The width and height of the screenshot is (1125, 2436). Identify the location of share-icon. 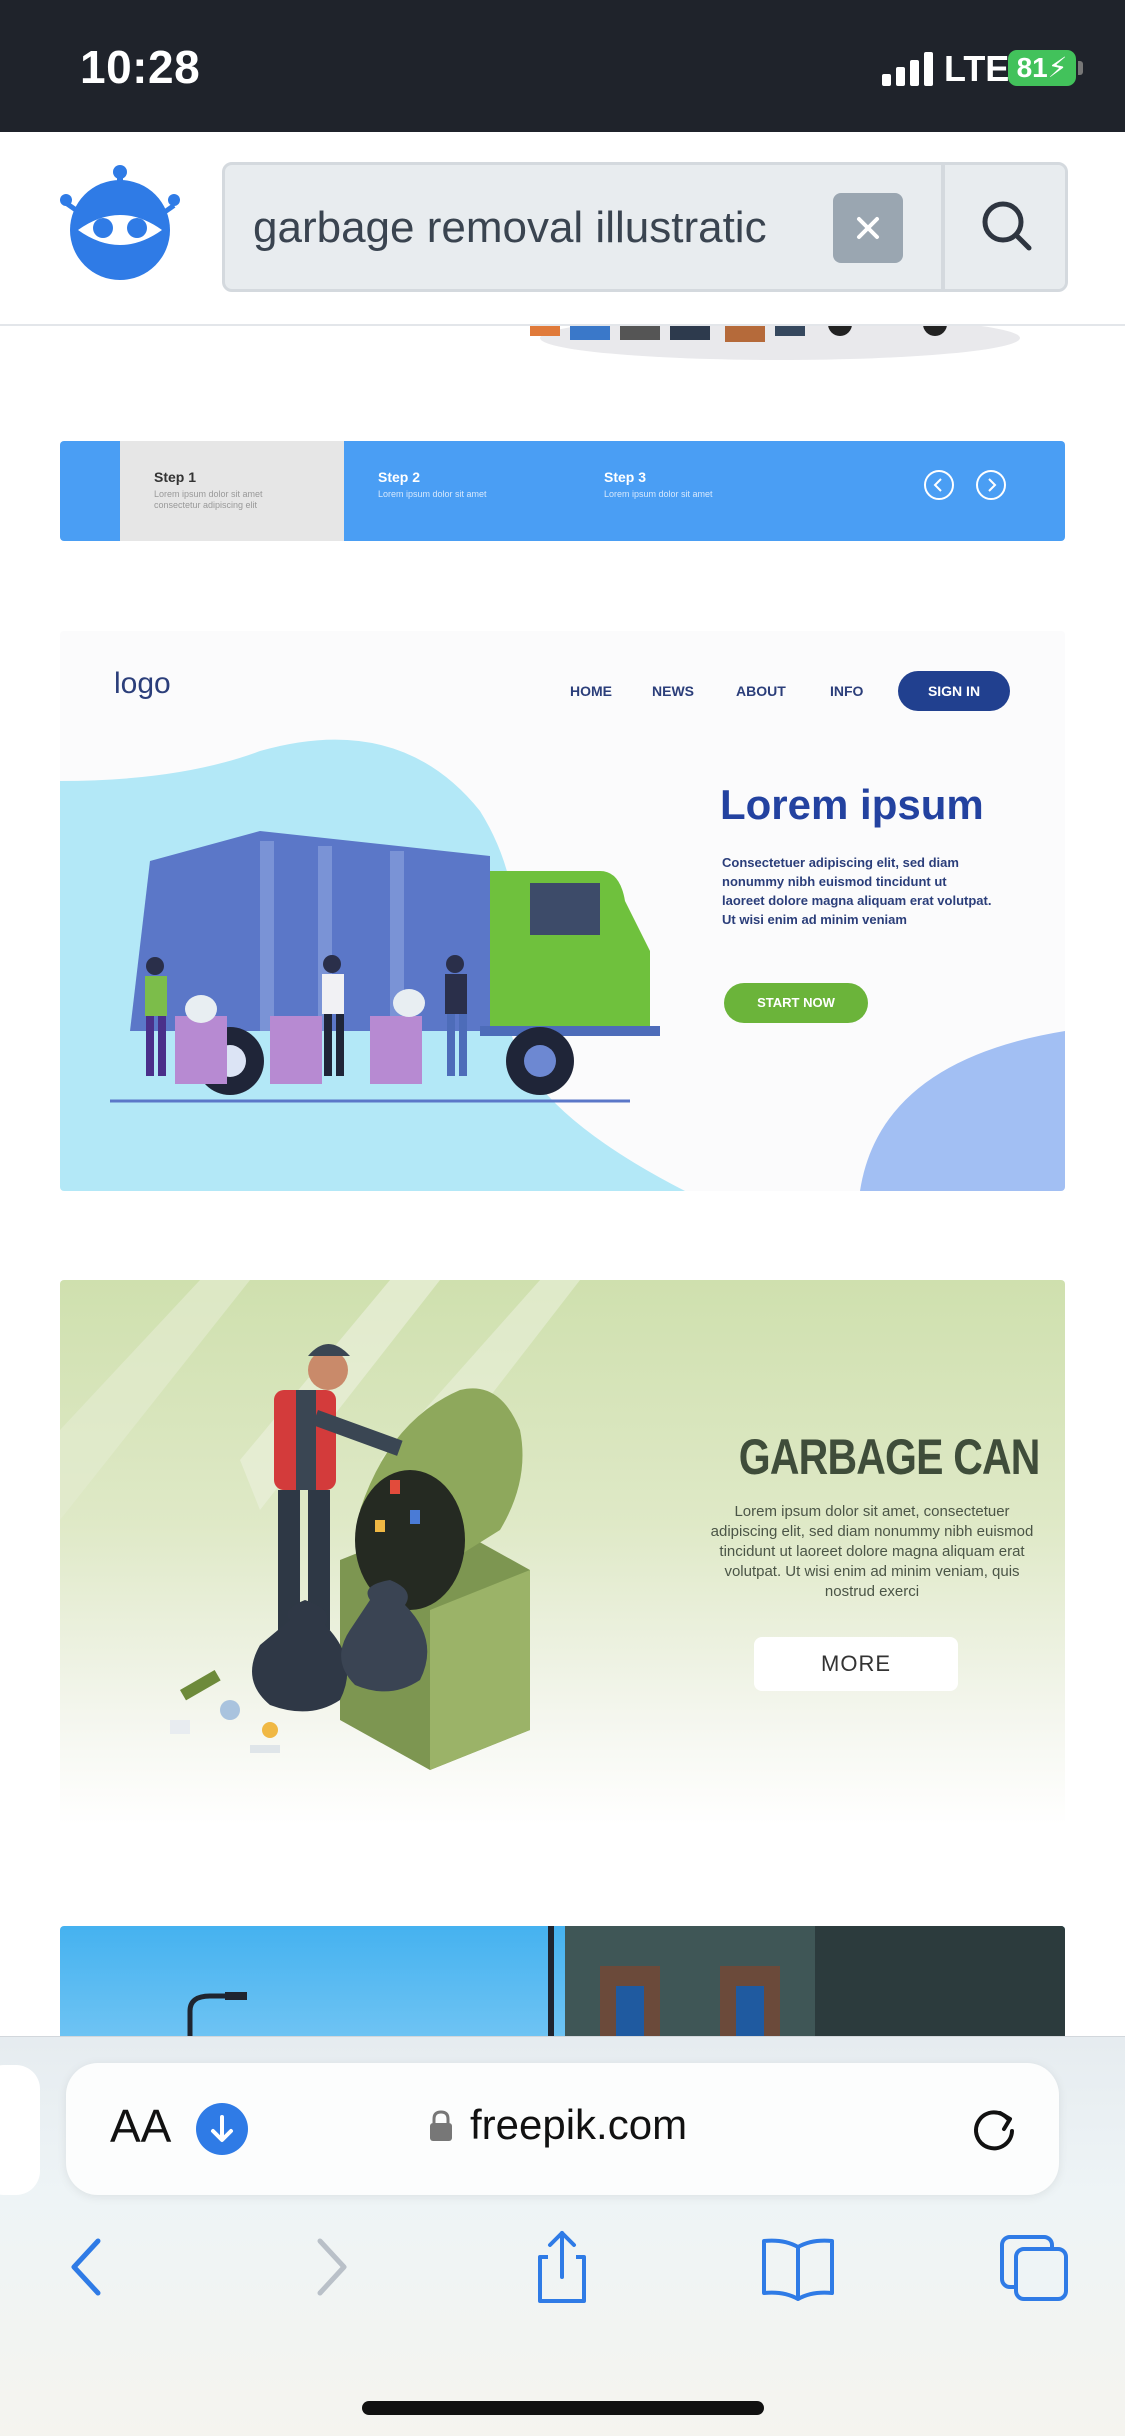
(562, 2267).